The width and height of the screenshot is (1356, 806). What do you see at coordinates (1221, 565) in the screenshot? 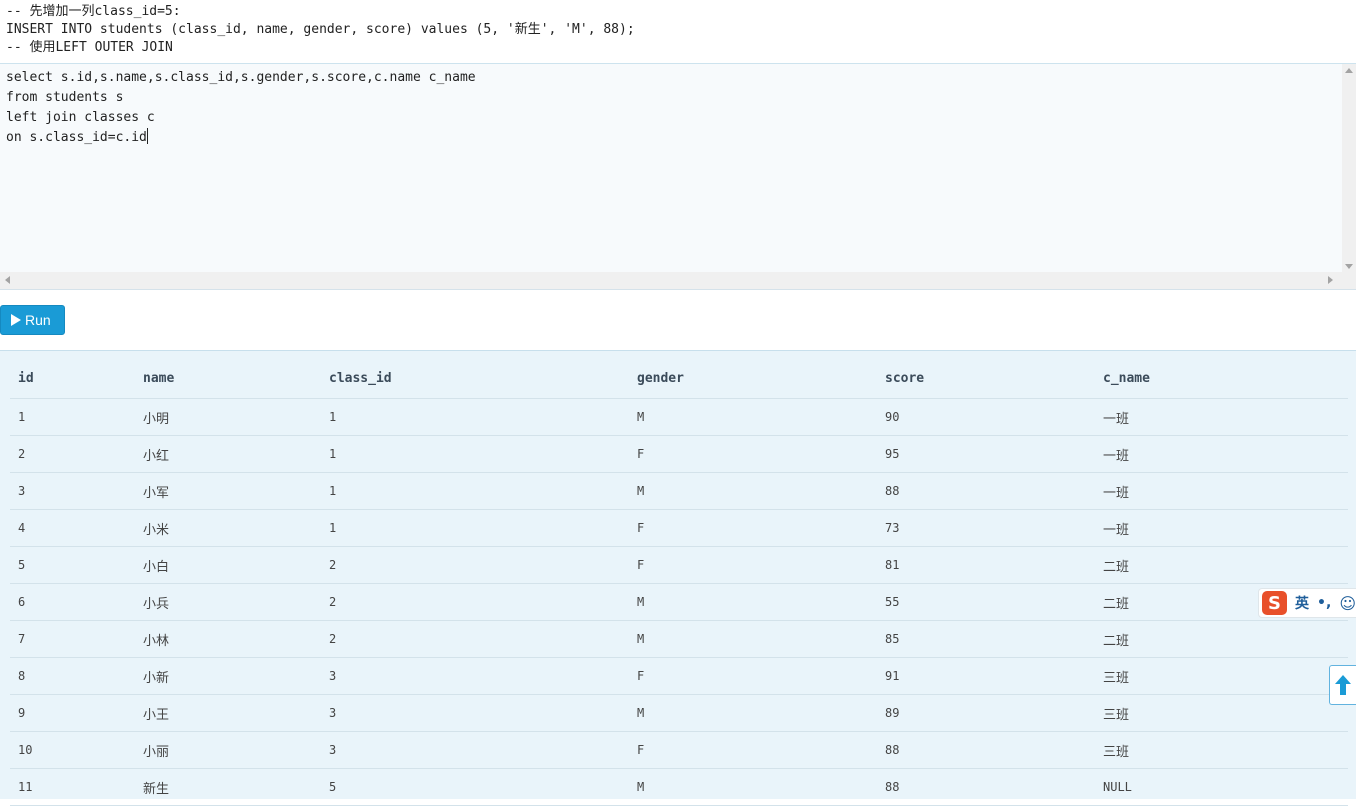
I see `table-cell-c-name: 二班` at bounding box center [1221, 565].